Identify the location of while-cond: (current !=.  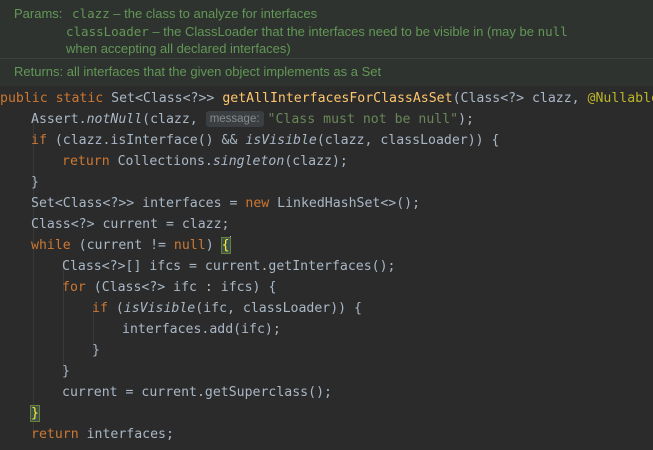
(122, 245).